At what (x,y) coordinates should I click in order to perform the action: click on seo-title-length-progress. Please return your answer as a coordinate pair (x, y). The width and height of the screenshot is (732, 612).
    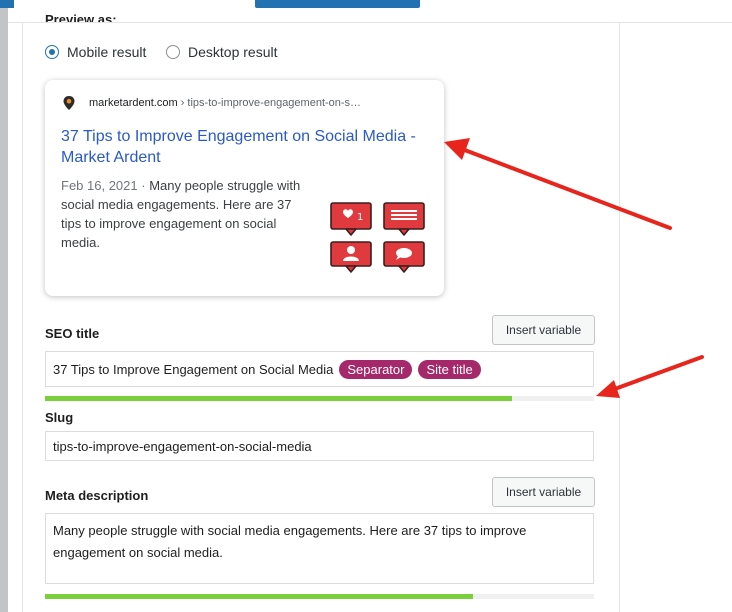
    Looking at the image, I should click on (319, 398).